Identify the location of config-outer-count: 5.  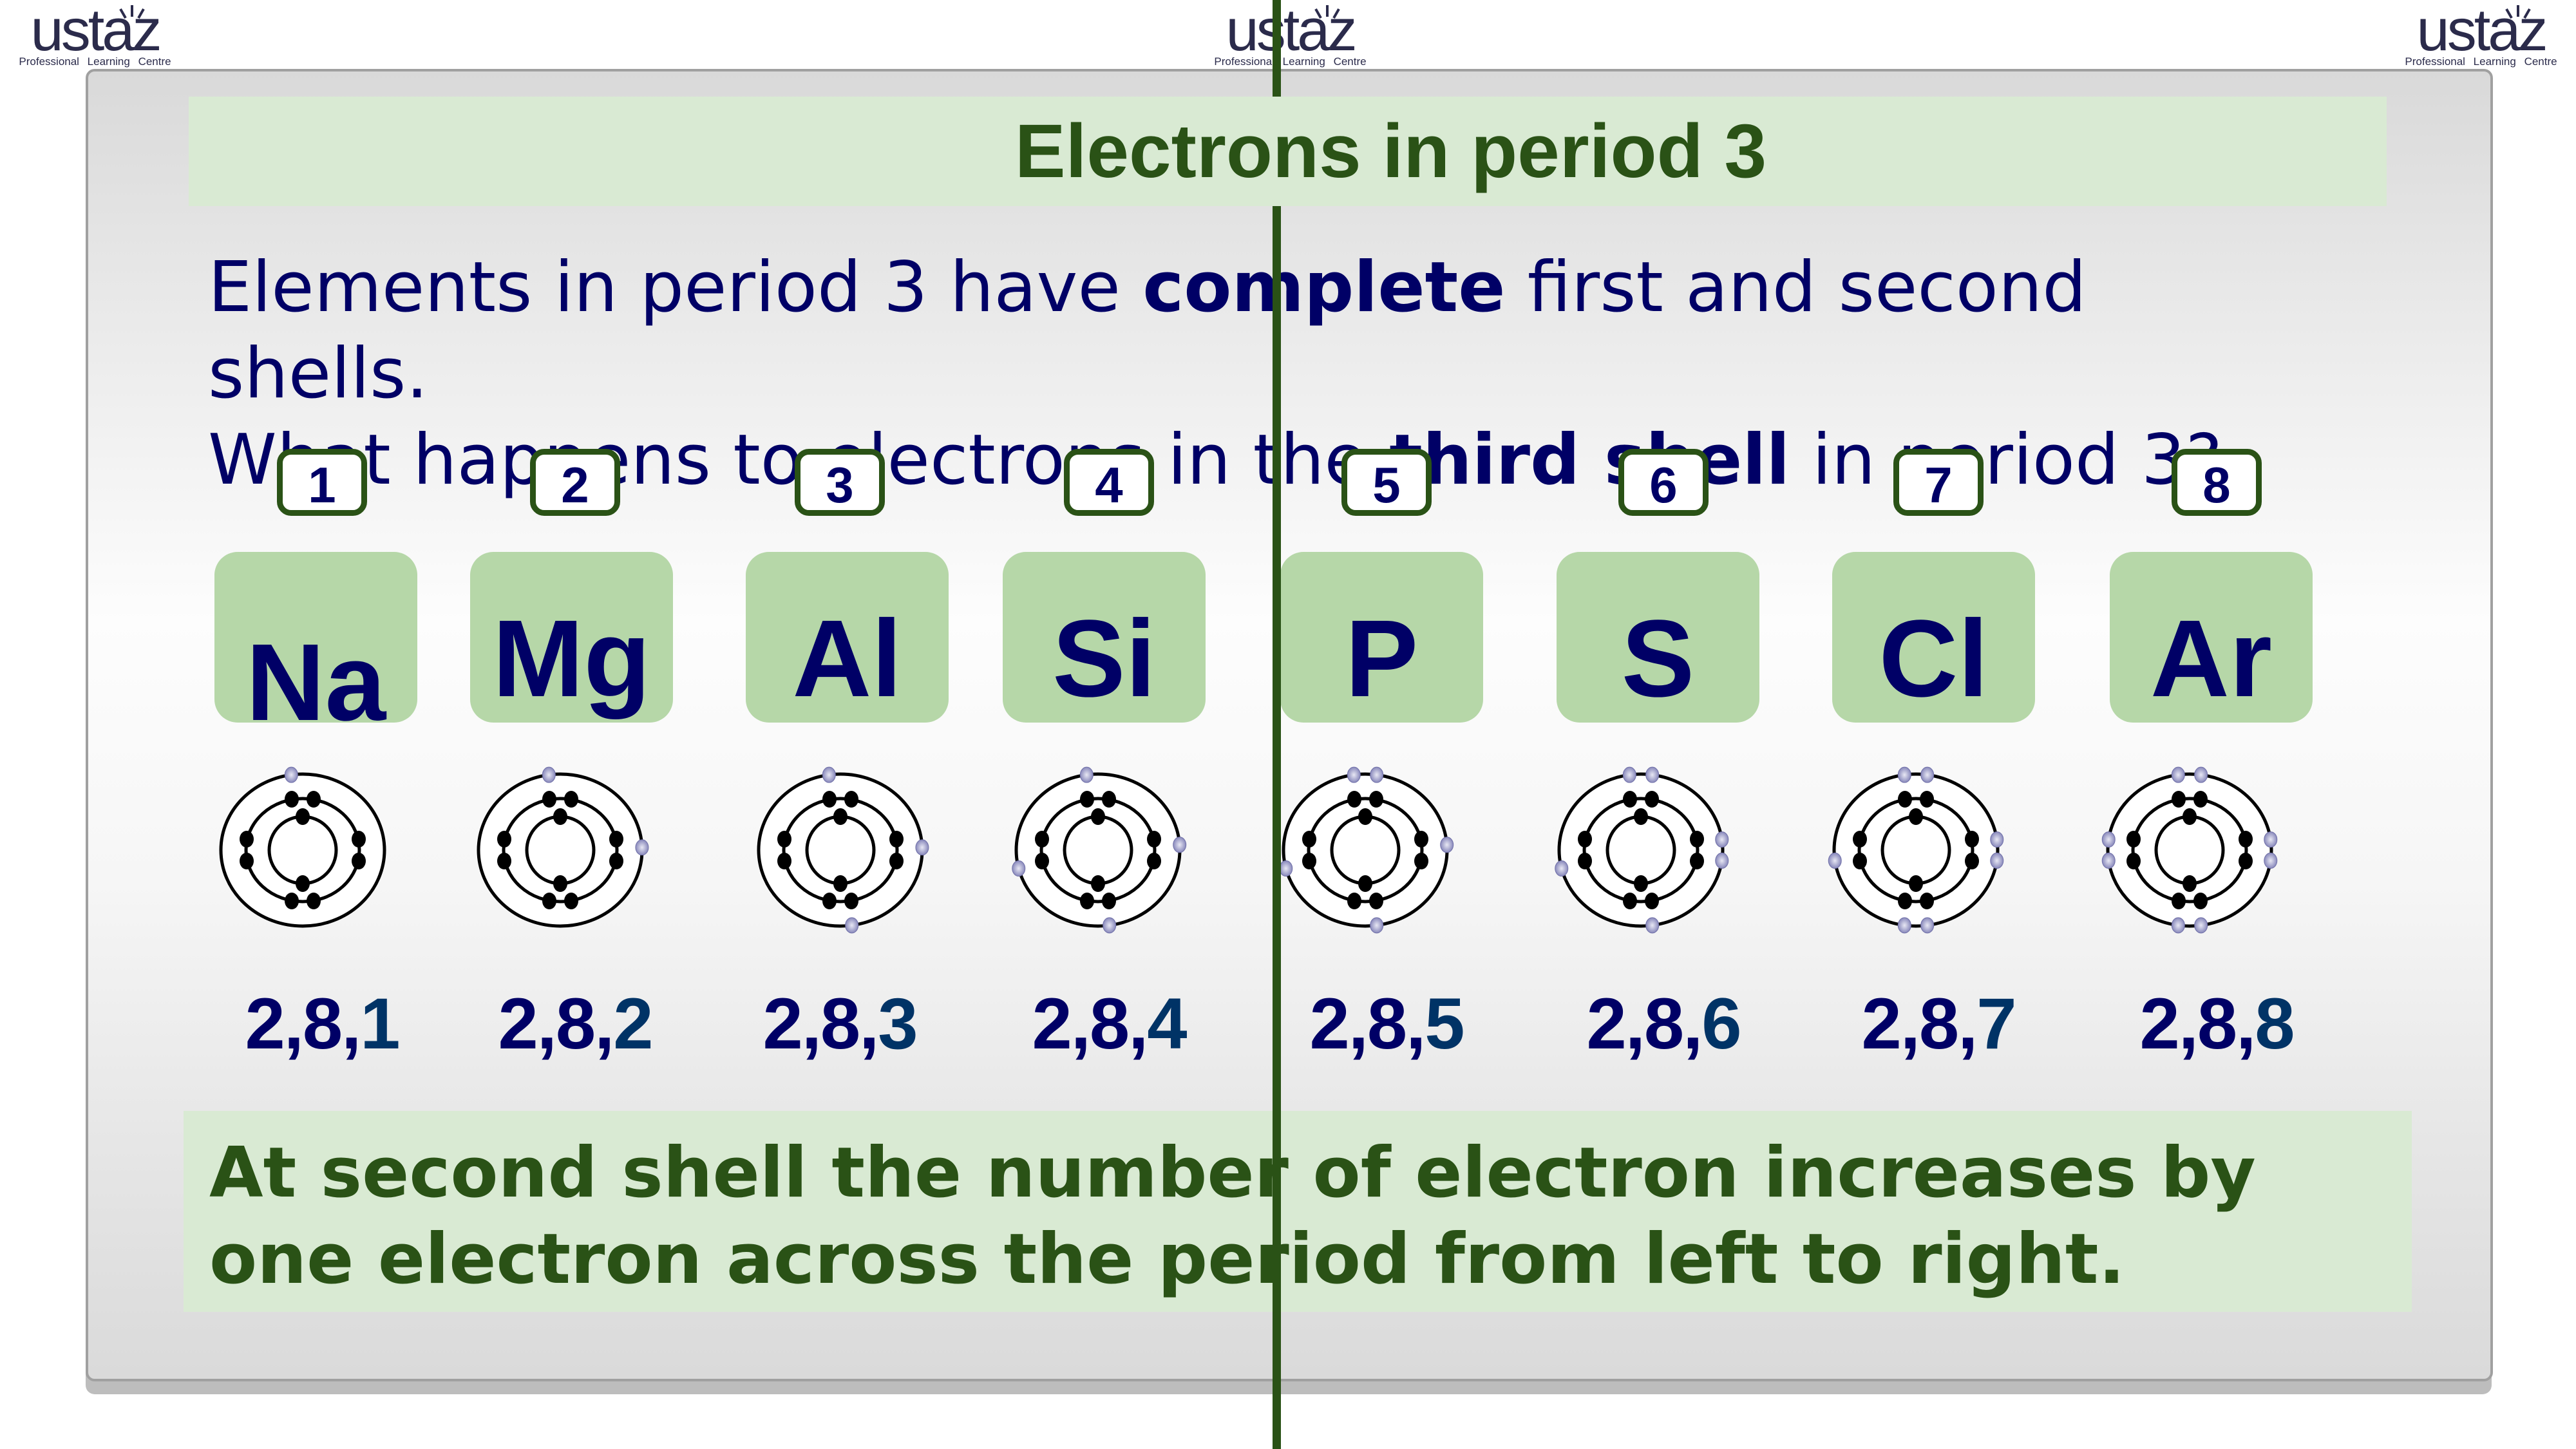
(1444, 1023).